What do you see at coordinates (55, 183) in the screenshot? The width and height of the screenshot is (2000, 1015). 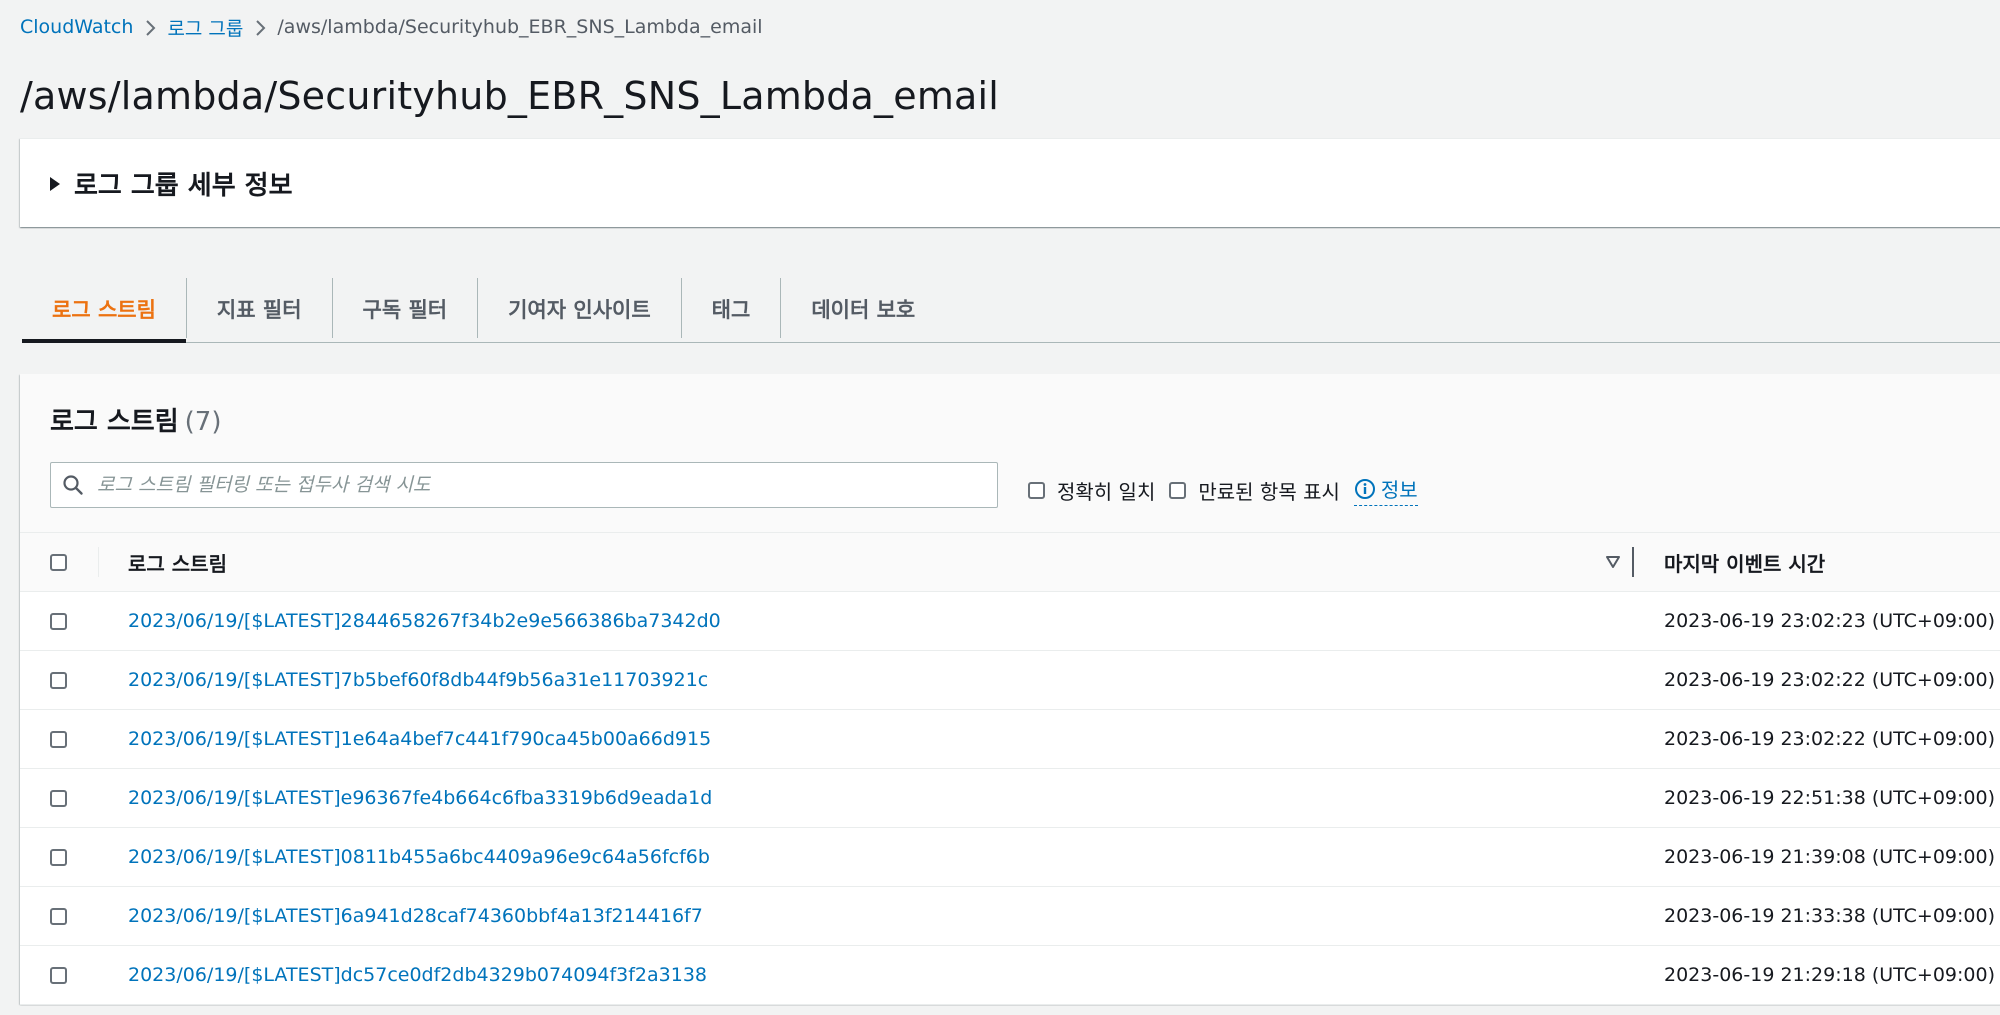 I see `caret-right-icon` at bounding box center [55, 183].